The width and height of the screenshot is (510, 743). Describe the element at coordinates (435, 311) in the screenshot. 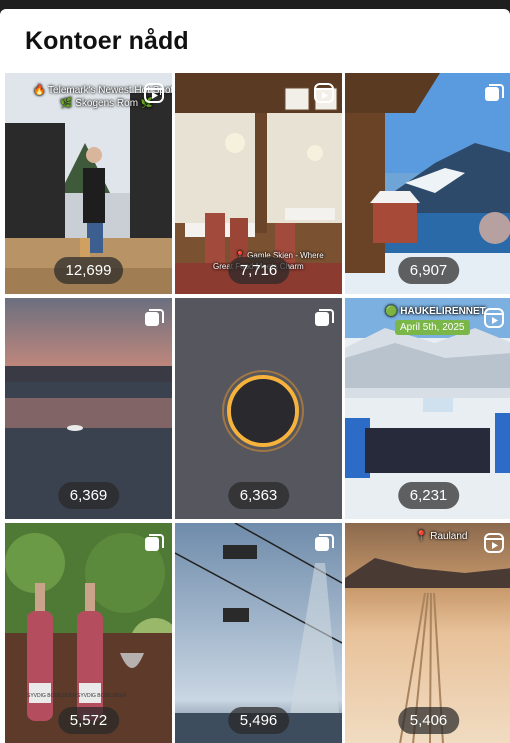

I see `post-caption-line: 🟢 HAUKELIRENNET` at that location.